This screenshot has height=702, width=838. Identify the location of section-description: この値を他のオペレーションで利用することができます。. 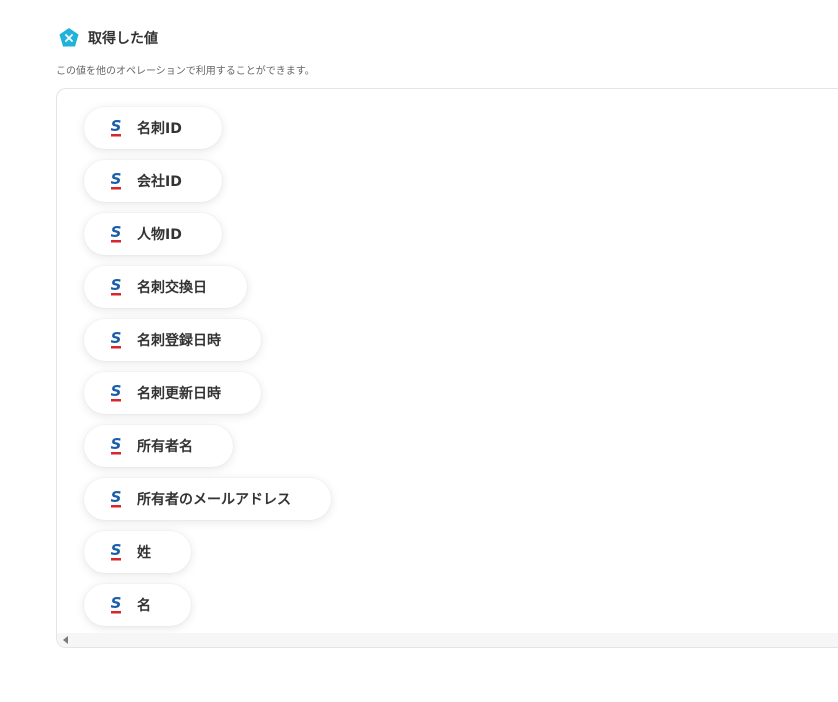
(185, 71).